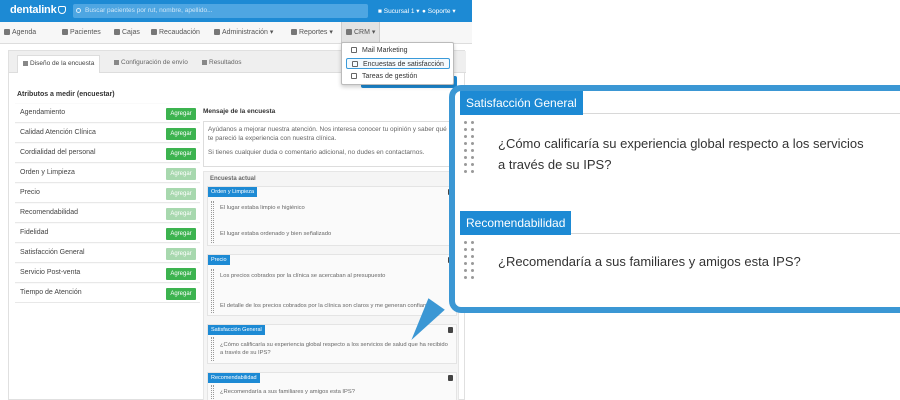  What do you see at coordinates (354, 50) in the screenshot?
I see `envelope-icon` at bounding box center [354, 50].